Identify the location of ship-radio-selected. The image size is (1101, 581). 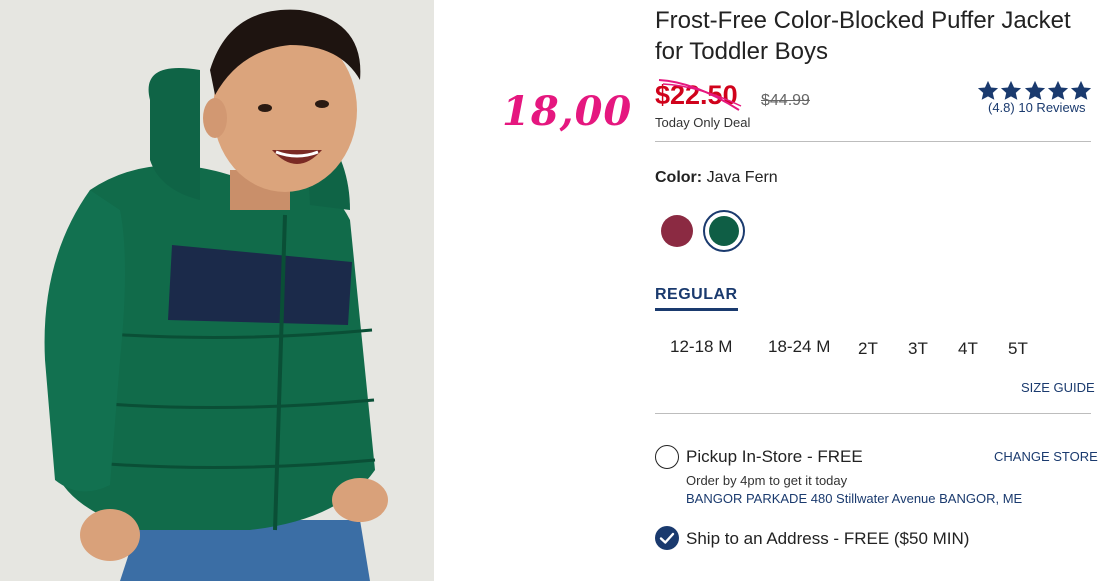
(667, 538).